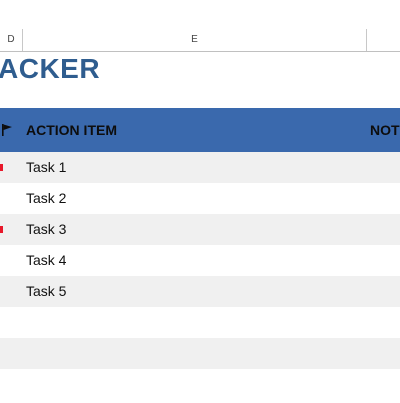  What do you see at coordinates (46, 260) in the screenshot?
I see `task-cell: Task 4` at bounding box center [46, 260].